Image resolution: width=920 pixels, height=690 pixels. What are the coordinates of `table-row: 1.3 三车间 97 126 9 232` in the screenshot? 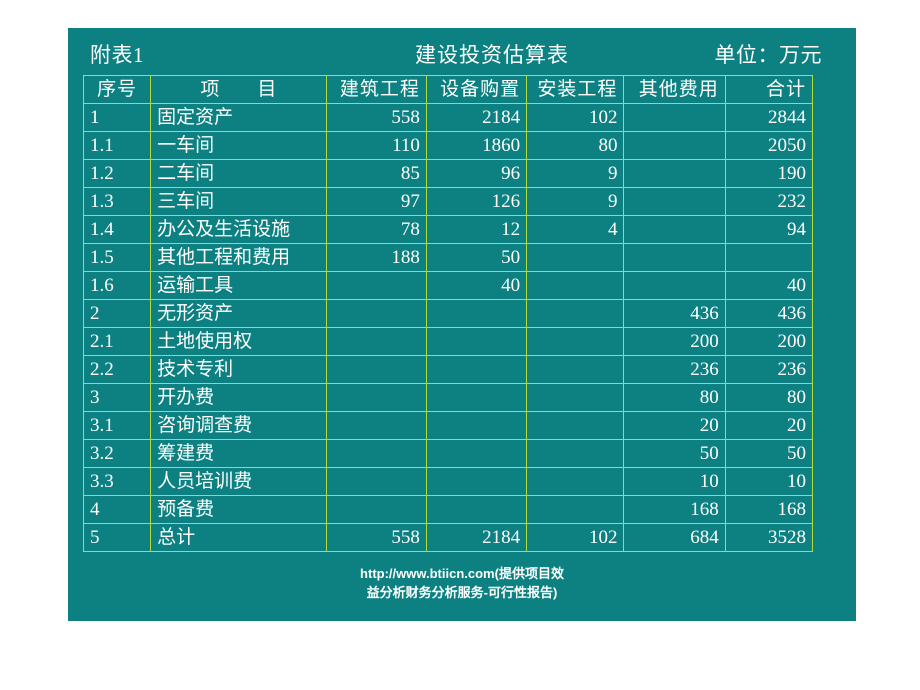 It's located at (448, 201).